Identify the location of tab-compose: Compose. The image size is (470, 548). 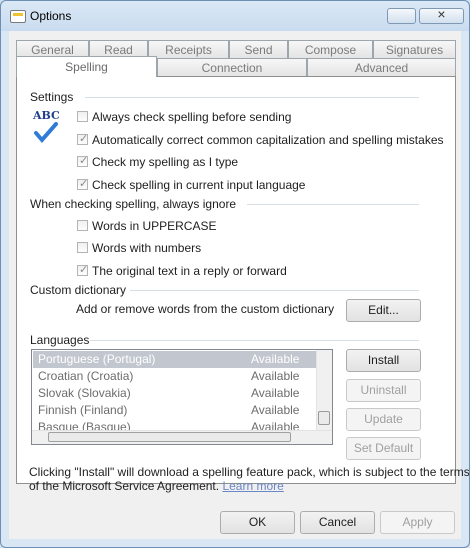
(330, 49).